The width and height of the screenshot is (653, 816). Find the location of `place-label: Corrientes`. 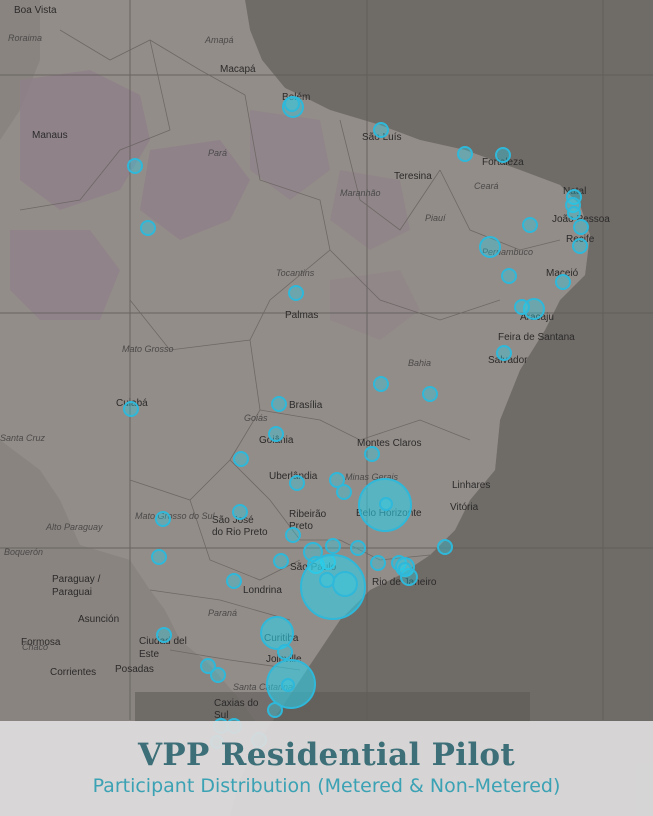

place-label: Corrientes is located at coordinates (73, 672).